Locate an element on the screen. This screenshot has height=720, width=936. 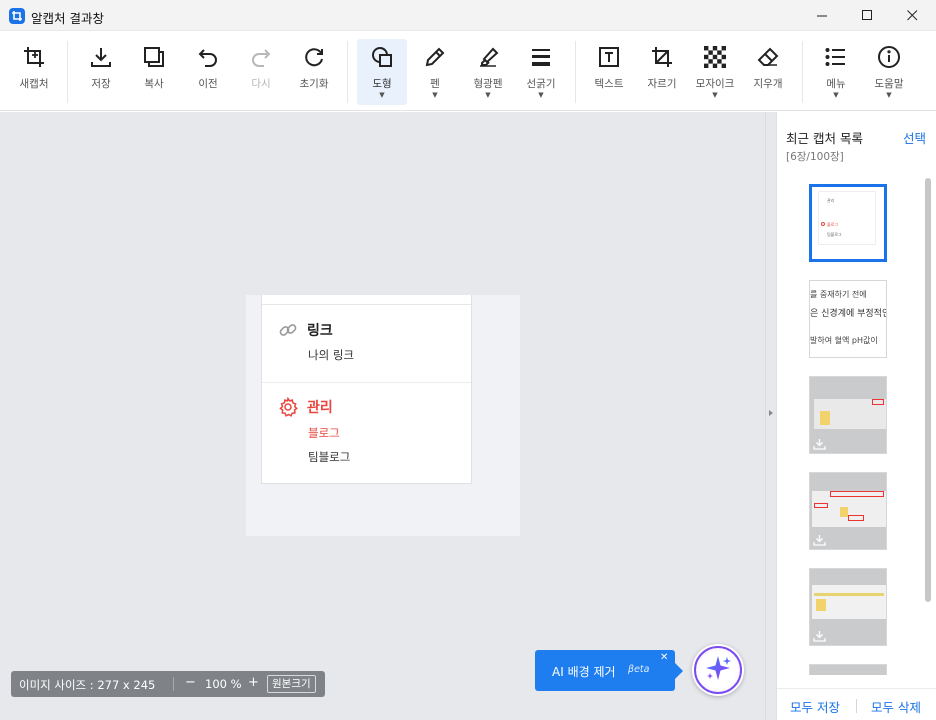
eraser-tool-button: 지우개 is located at coordinates (768, 72).